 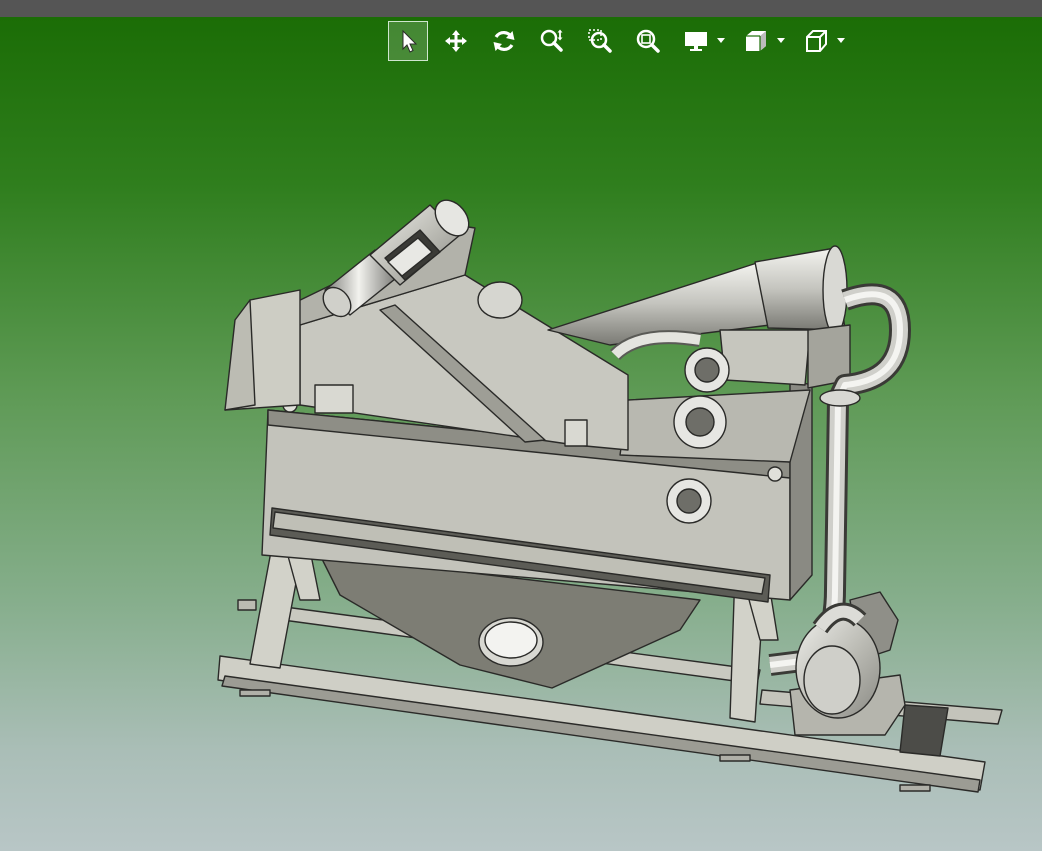 What do you see at coordinates (622, 41) in the screenshot?
I see `view-toolbar` at bounding box center [622, 41].